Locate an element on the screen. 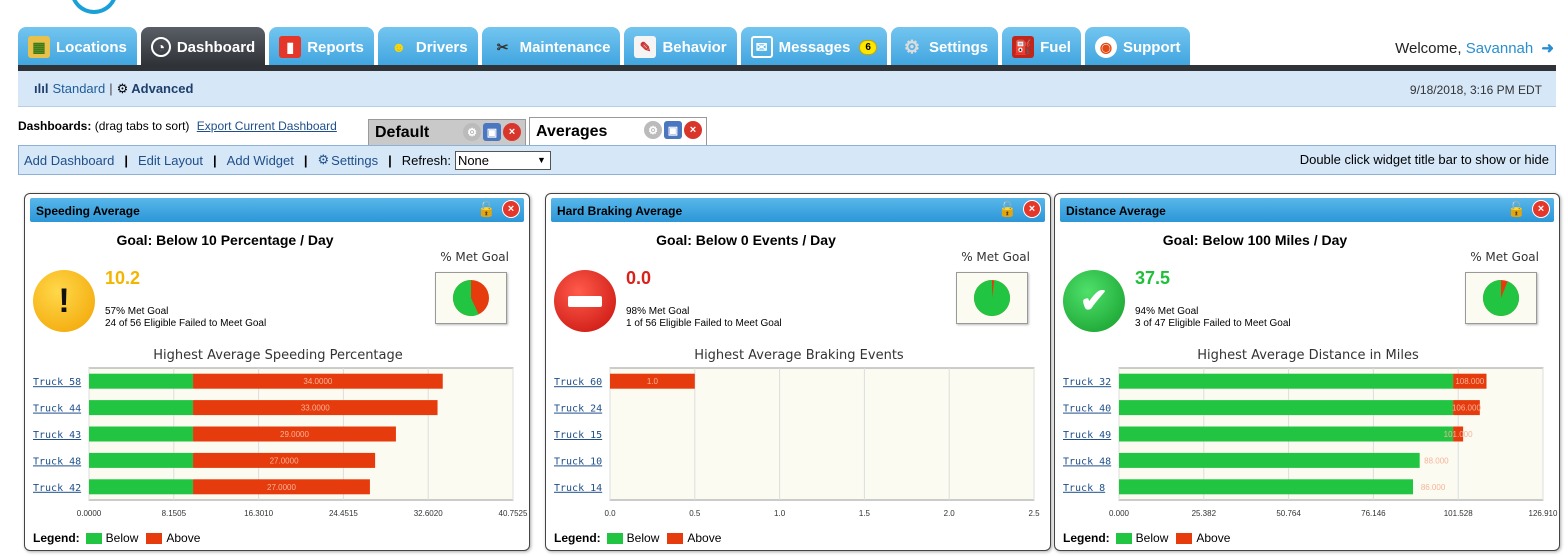 The height and width of the screenshot is (557, 1568). tab-reports: ▮ Reports is located at coordinates (321, 47).